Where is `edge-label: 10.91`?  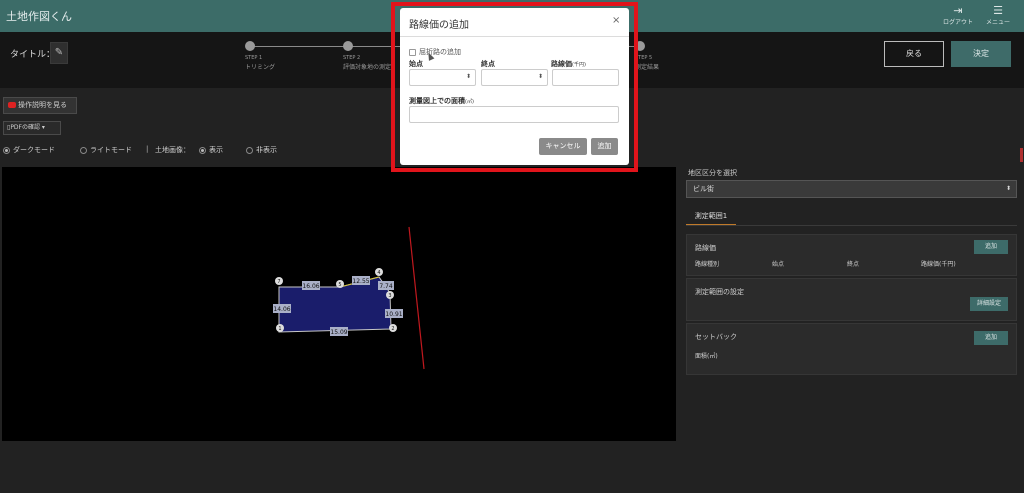 edge-label: 10.91 is located at coordinates (393, 314).